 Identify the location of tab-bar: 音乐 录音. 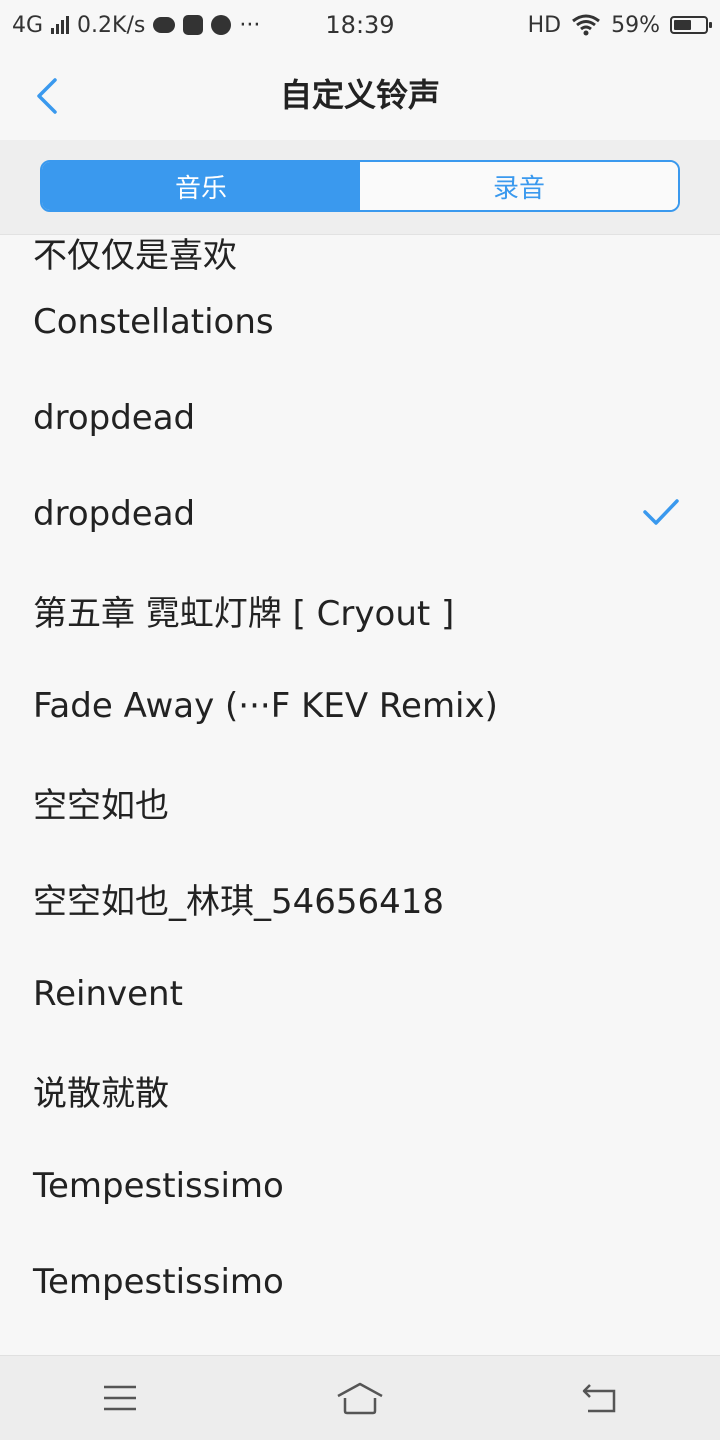
(360, 187).